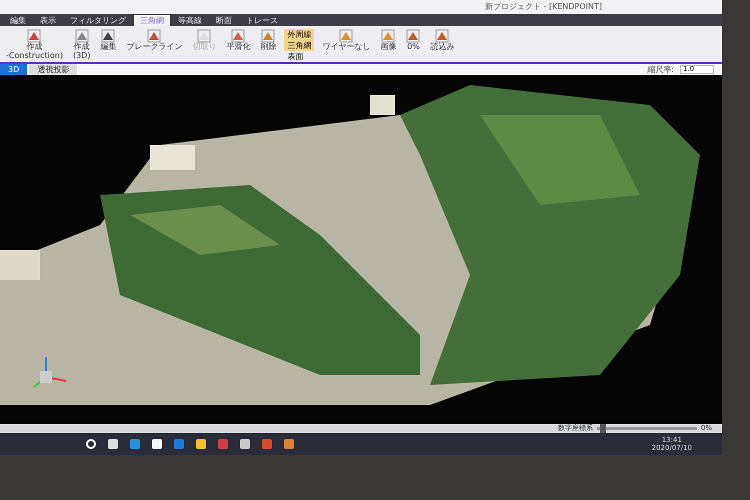 The width and height of the screenshot is (750, 500). I want to click on ribbon-tab: フィルタリング, so click(98, 20).